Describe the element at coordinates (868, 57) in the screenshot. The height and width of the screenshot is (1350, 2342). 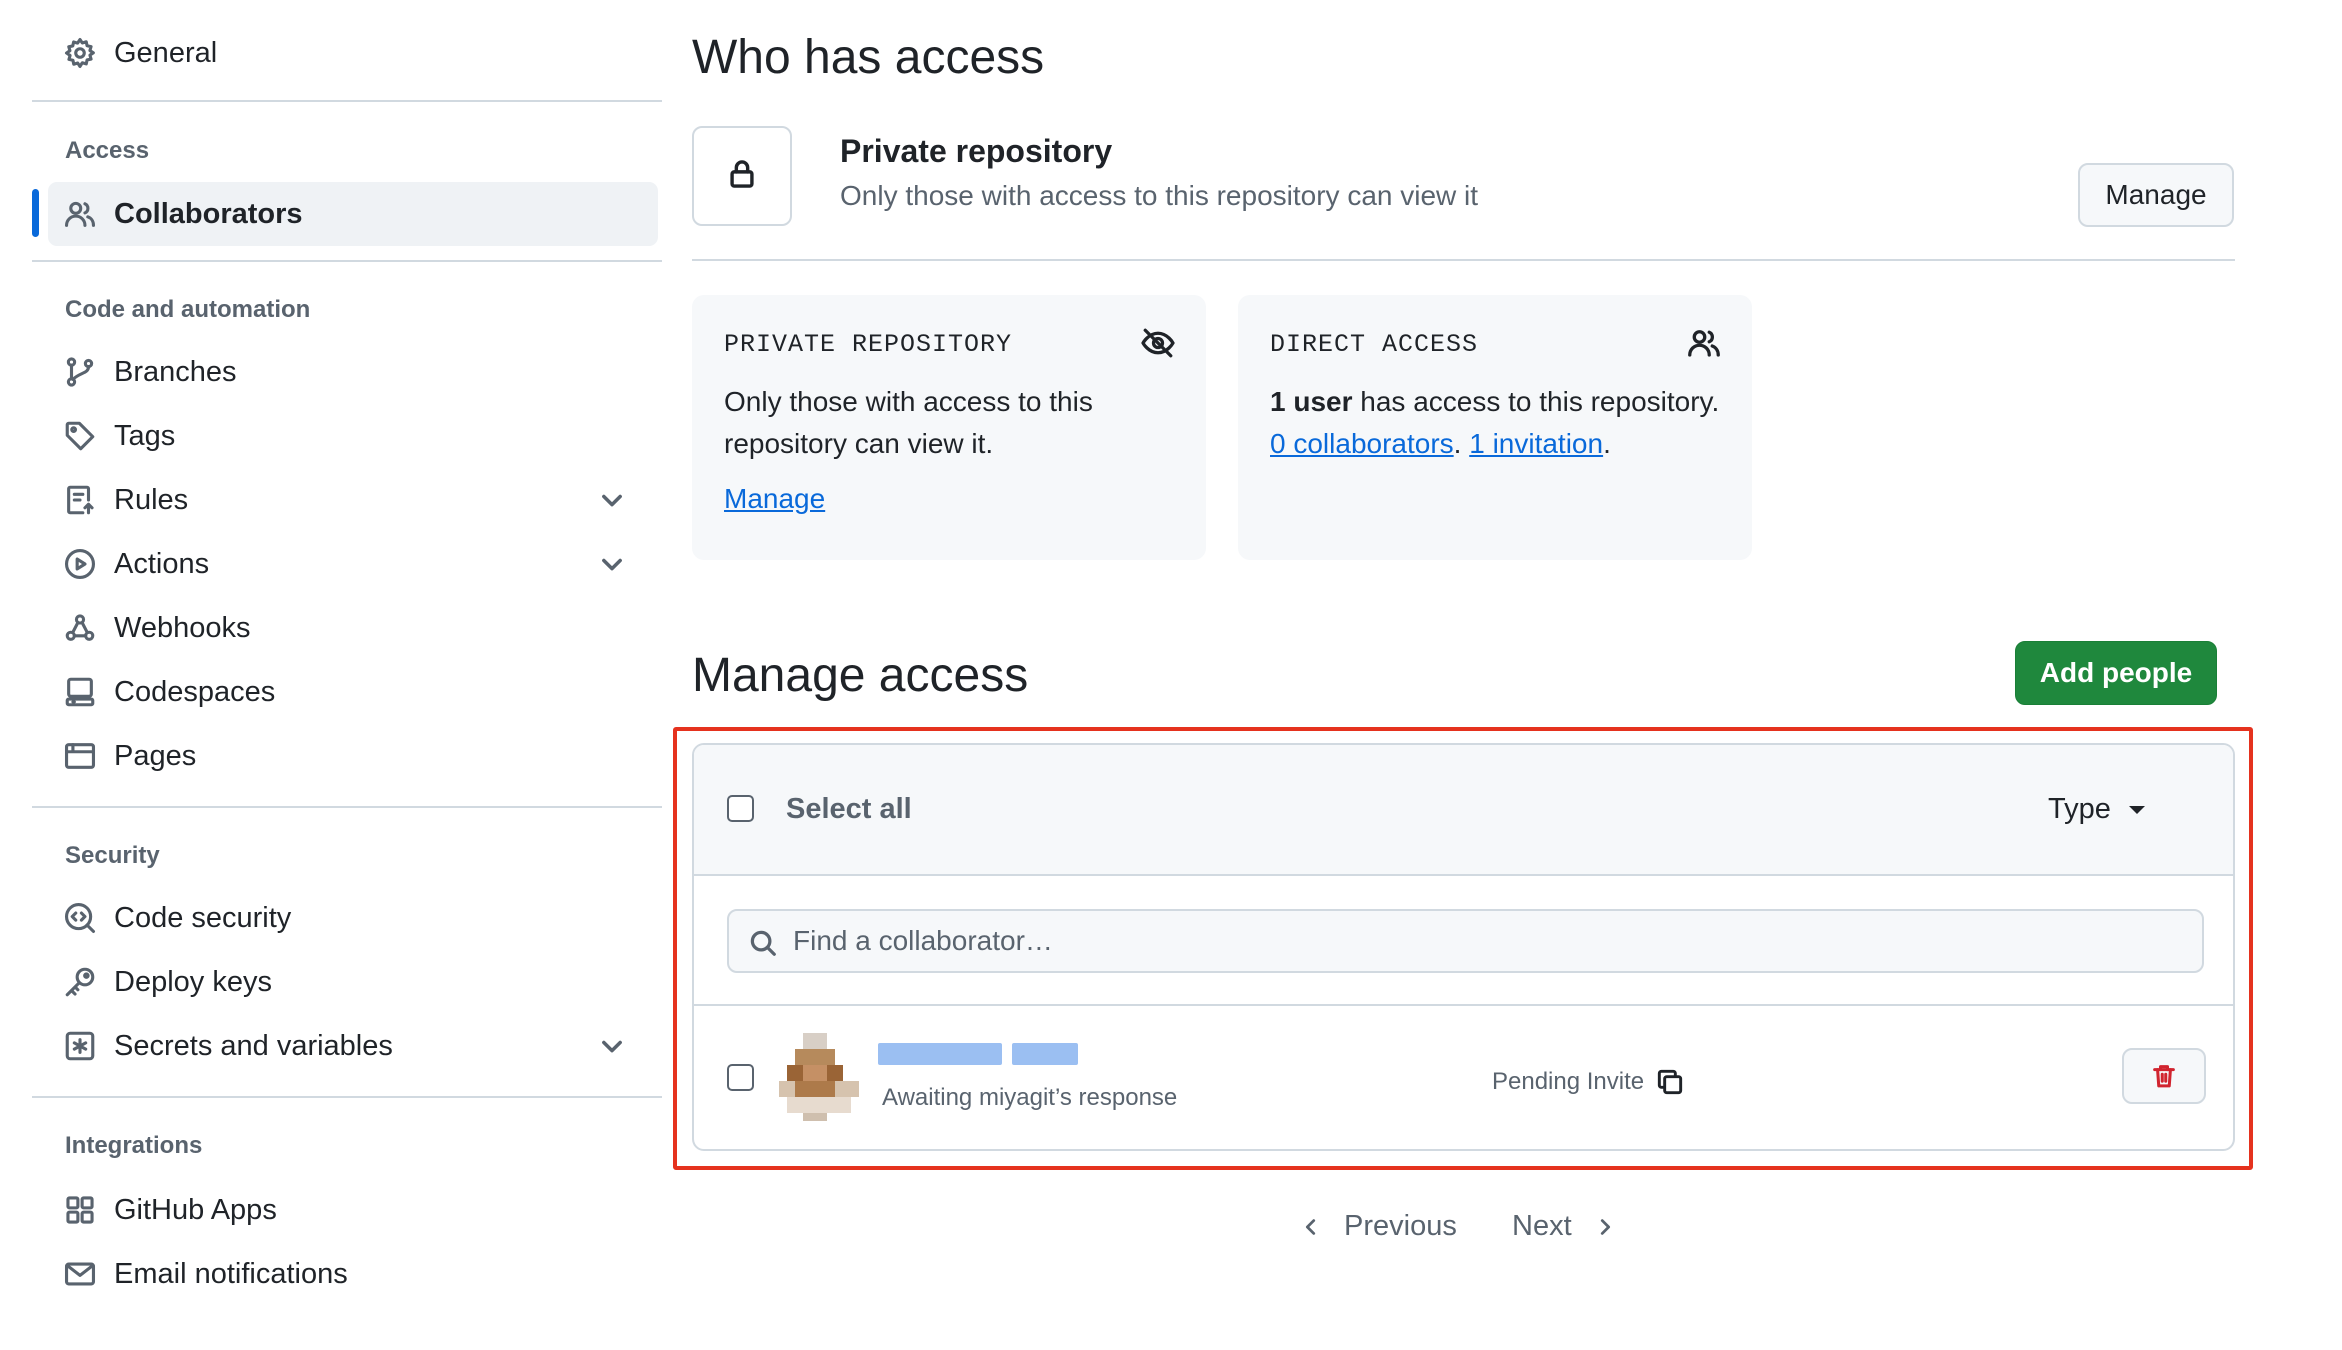
I see `page-title: Who has access` at that location.